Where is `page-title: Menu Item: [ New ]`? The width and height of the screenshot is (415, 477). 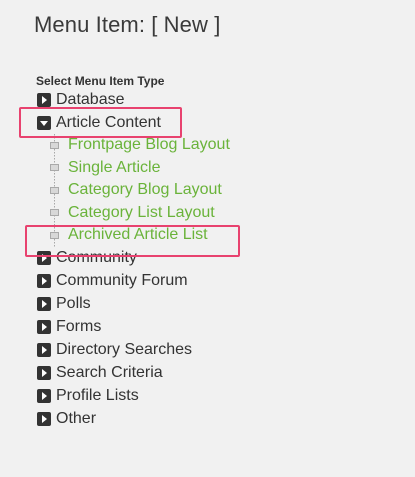 page-title: Menu Item: [ New ] is located at coordinates (127, 24).